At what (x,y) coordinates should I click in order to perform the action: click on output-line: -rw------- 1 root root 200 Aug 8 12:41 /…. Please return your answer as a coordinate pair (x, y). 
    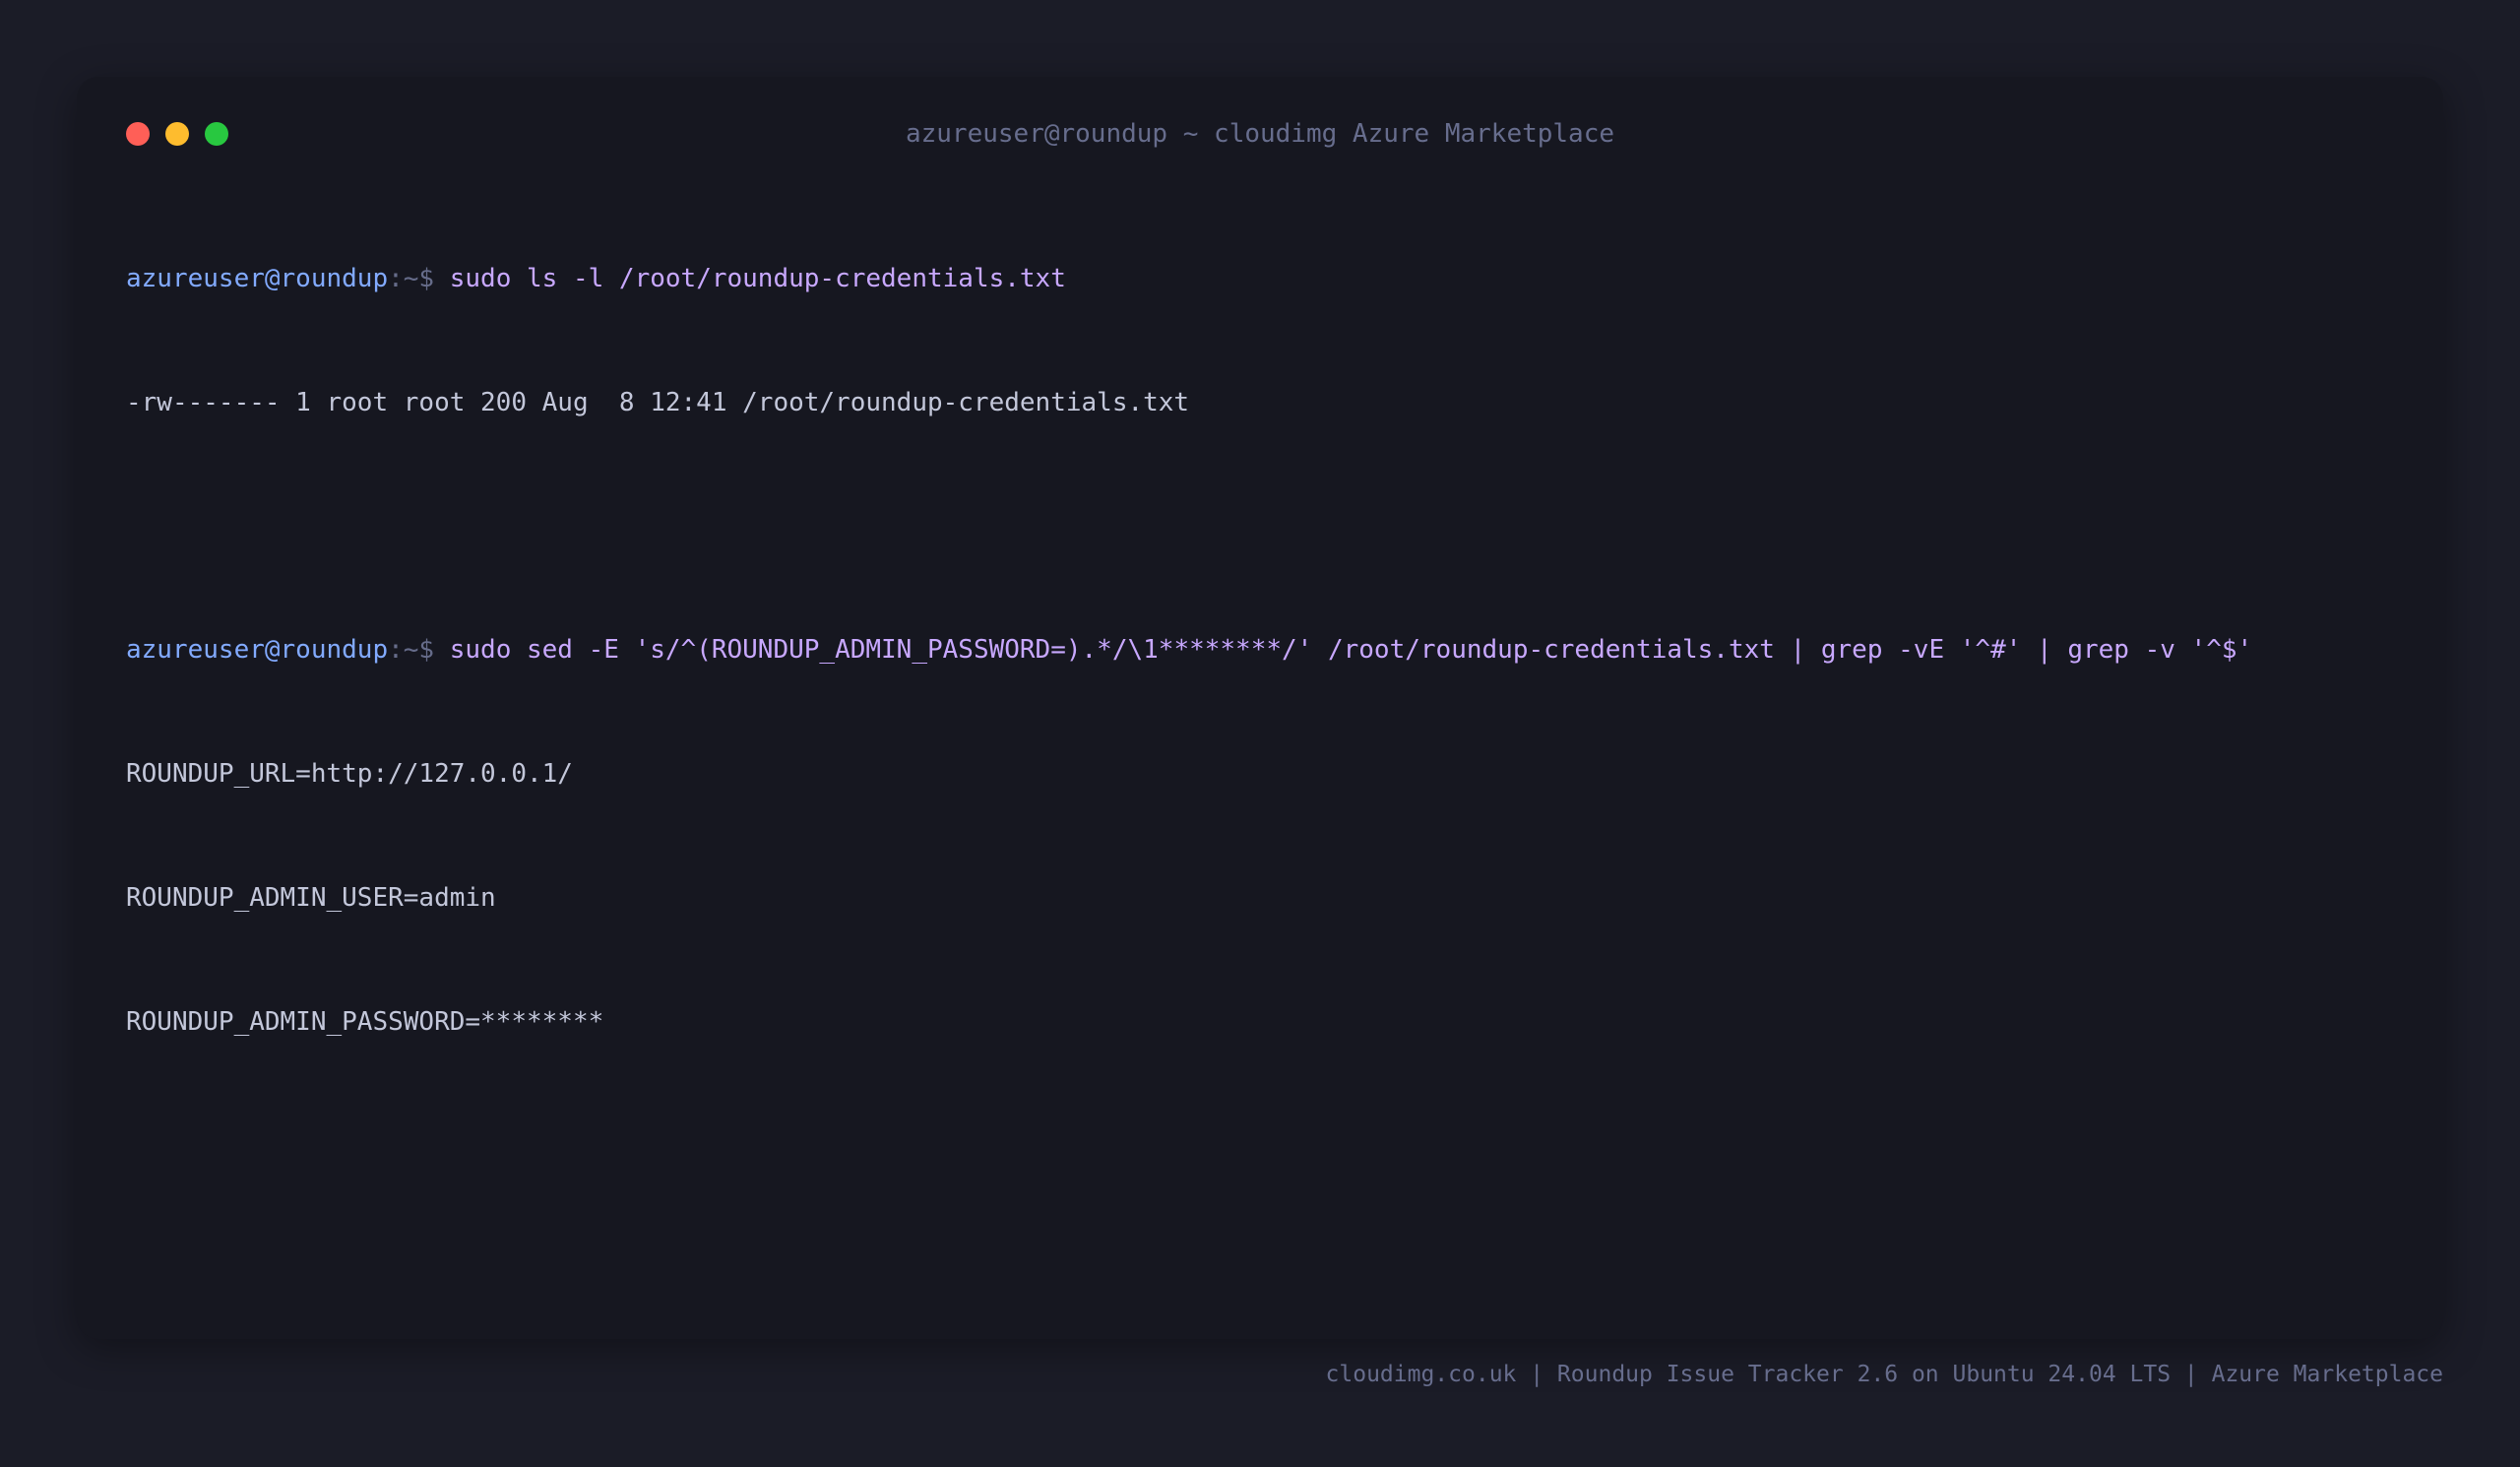
    Looking at the image, I should click on (658, 402).